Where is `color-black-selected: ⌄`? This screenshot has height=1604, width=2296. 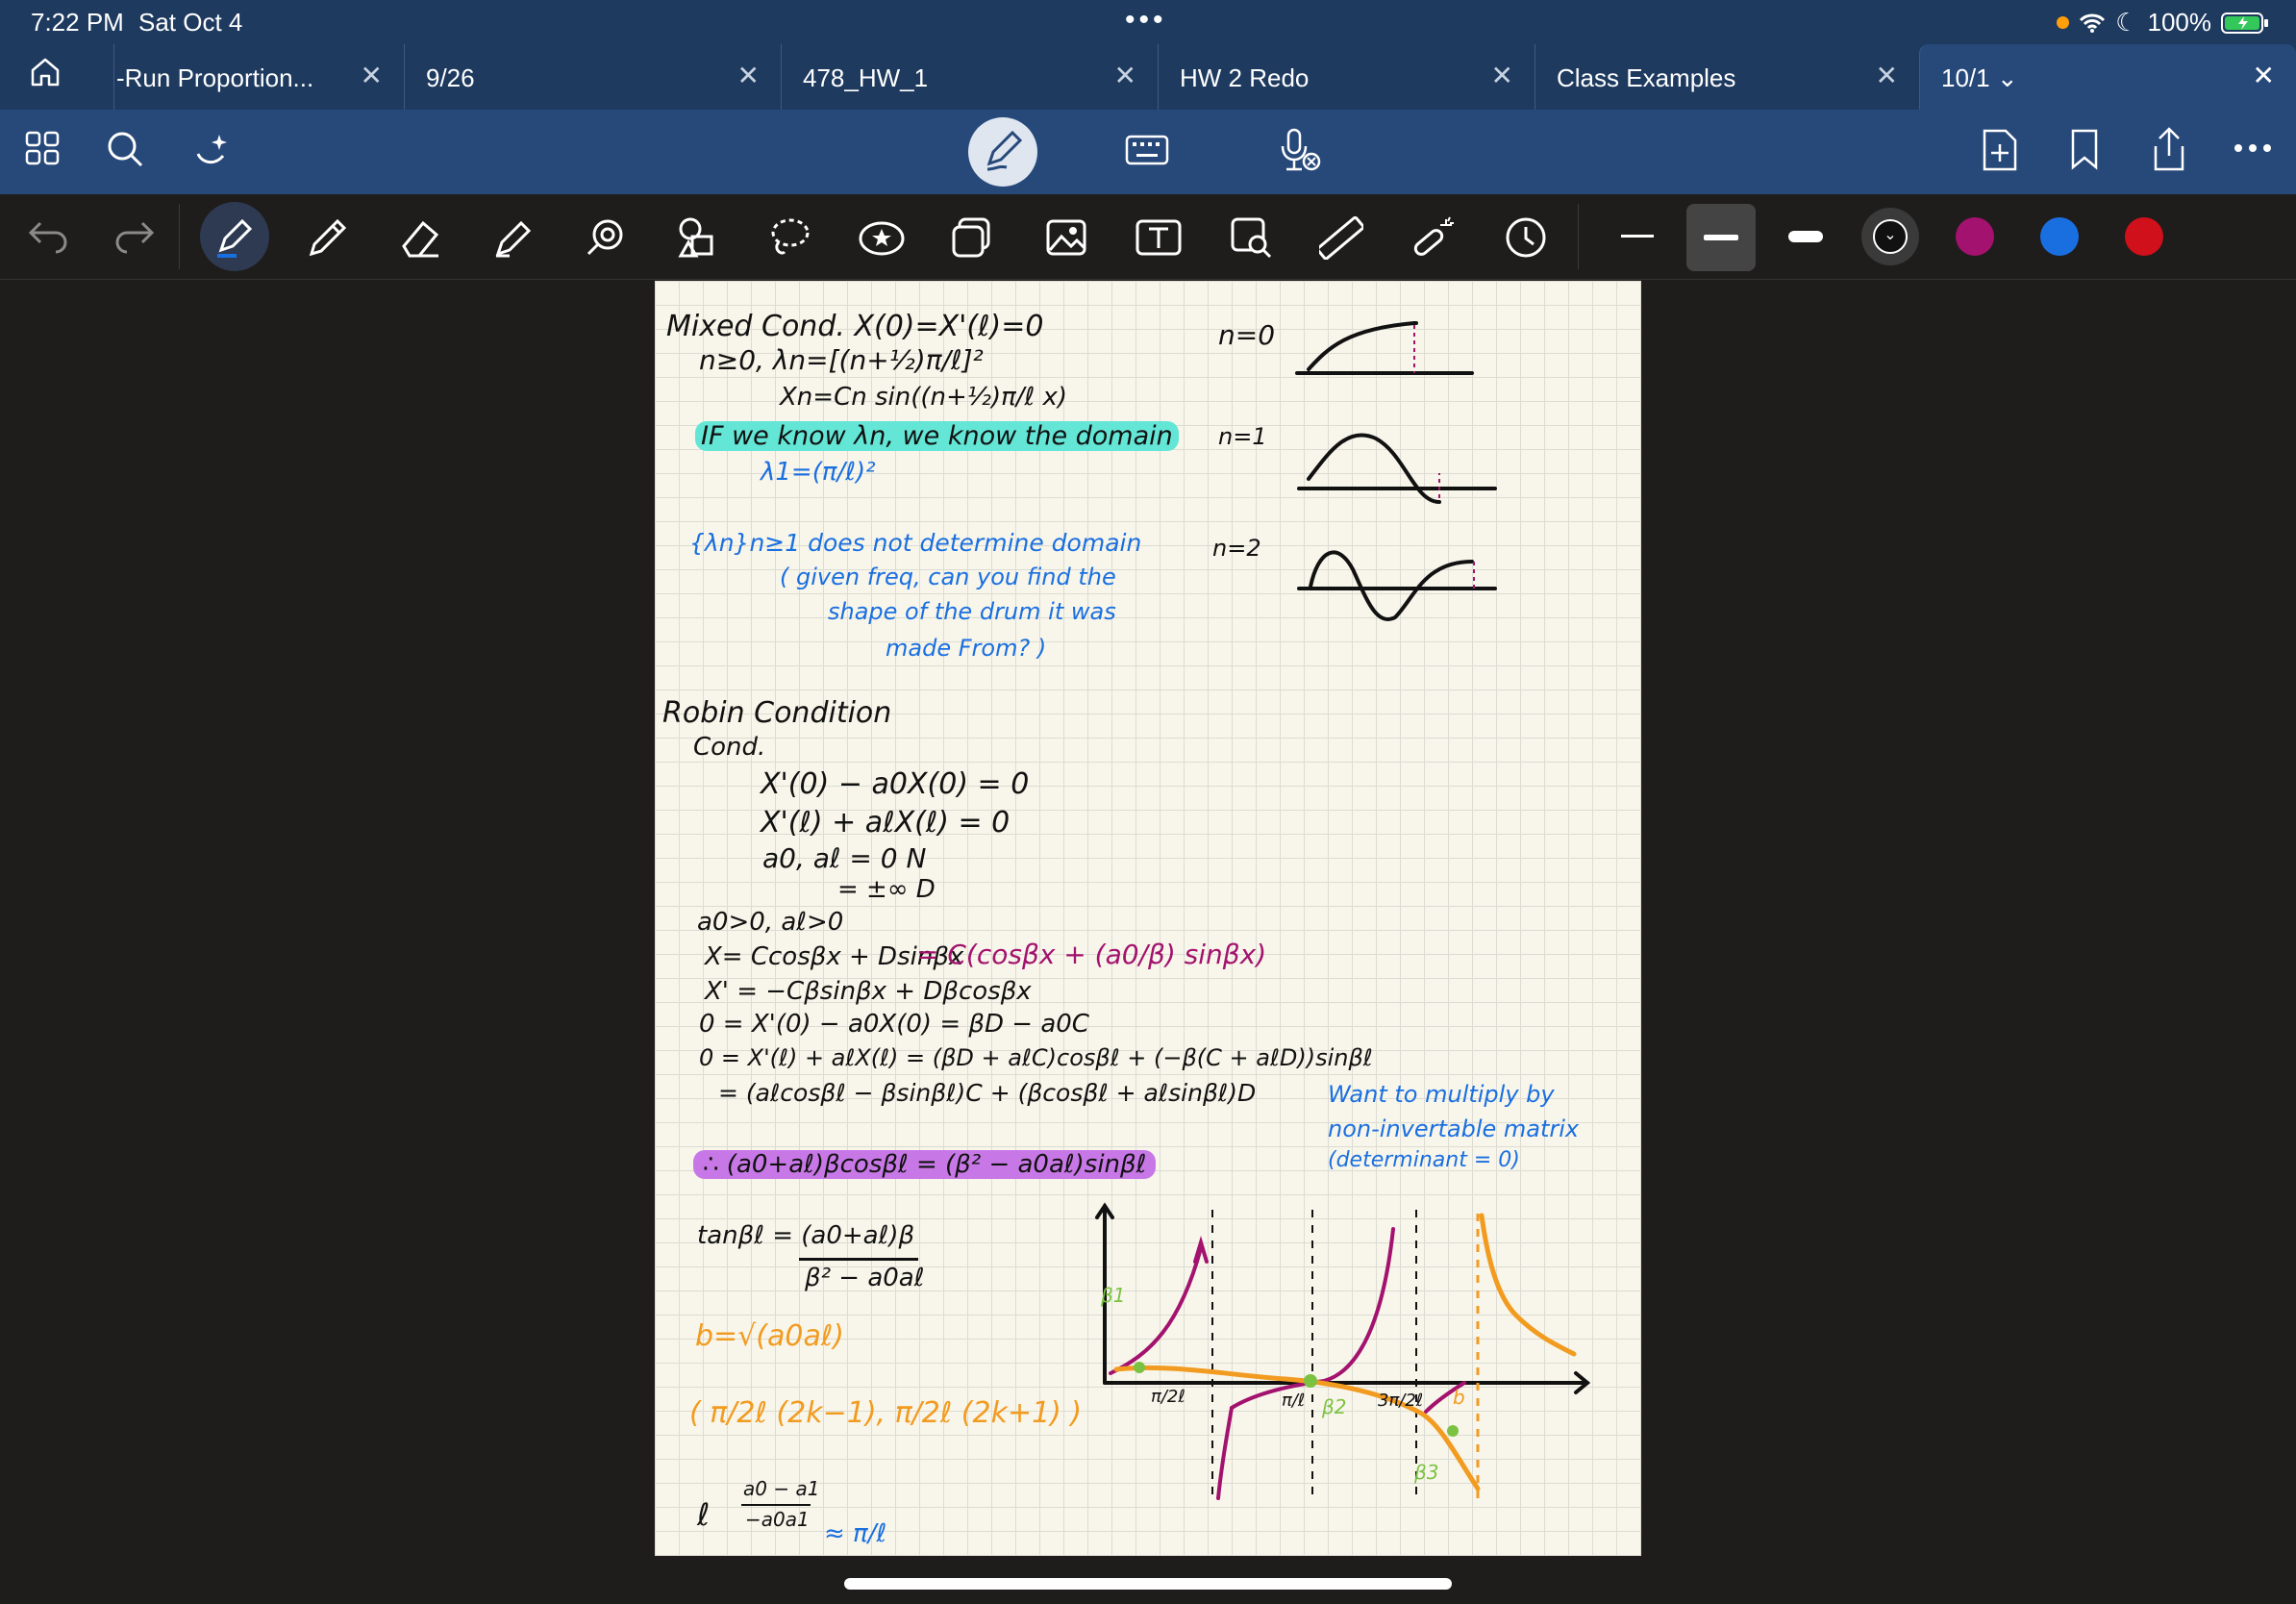 color-black-selected: ⌄ is located at coordinates (1890, 236).